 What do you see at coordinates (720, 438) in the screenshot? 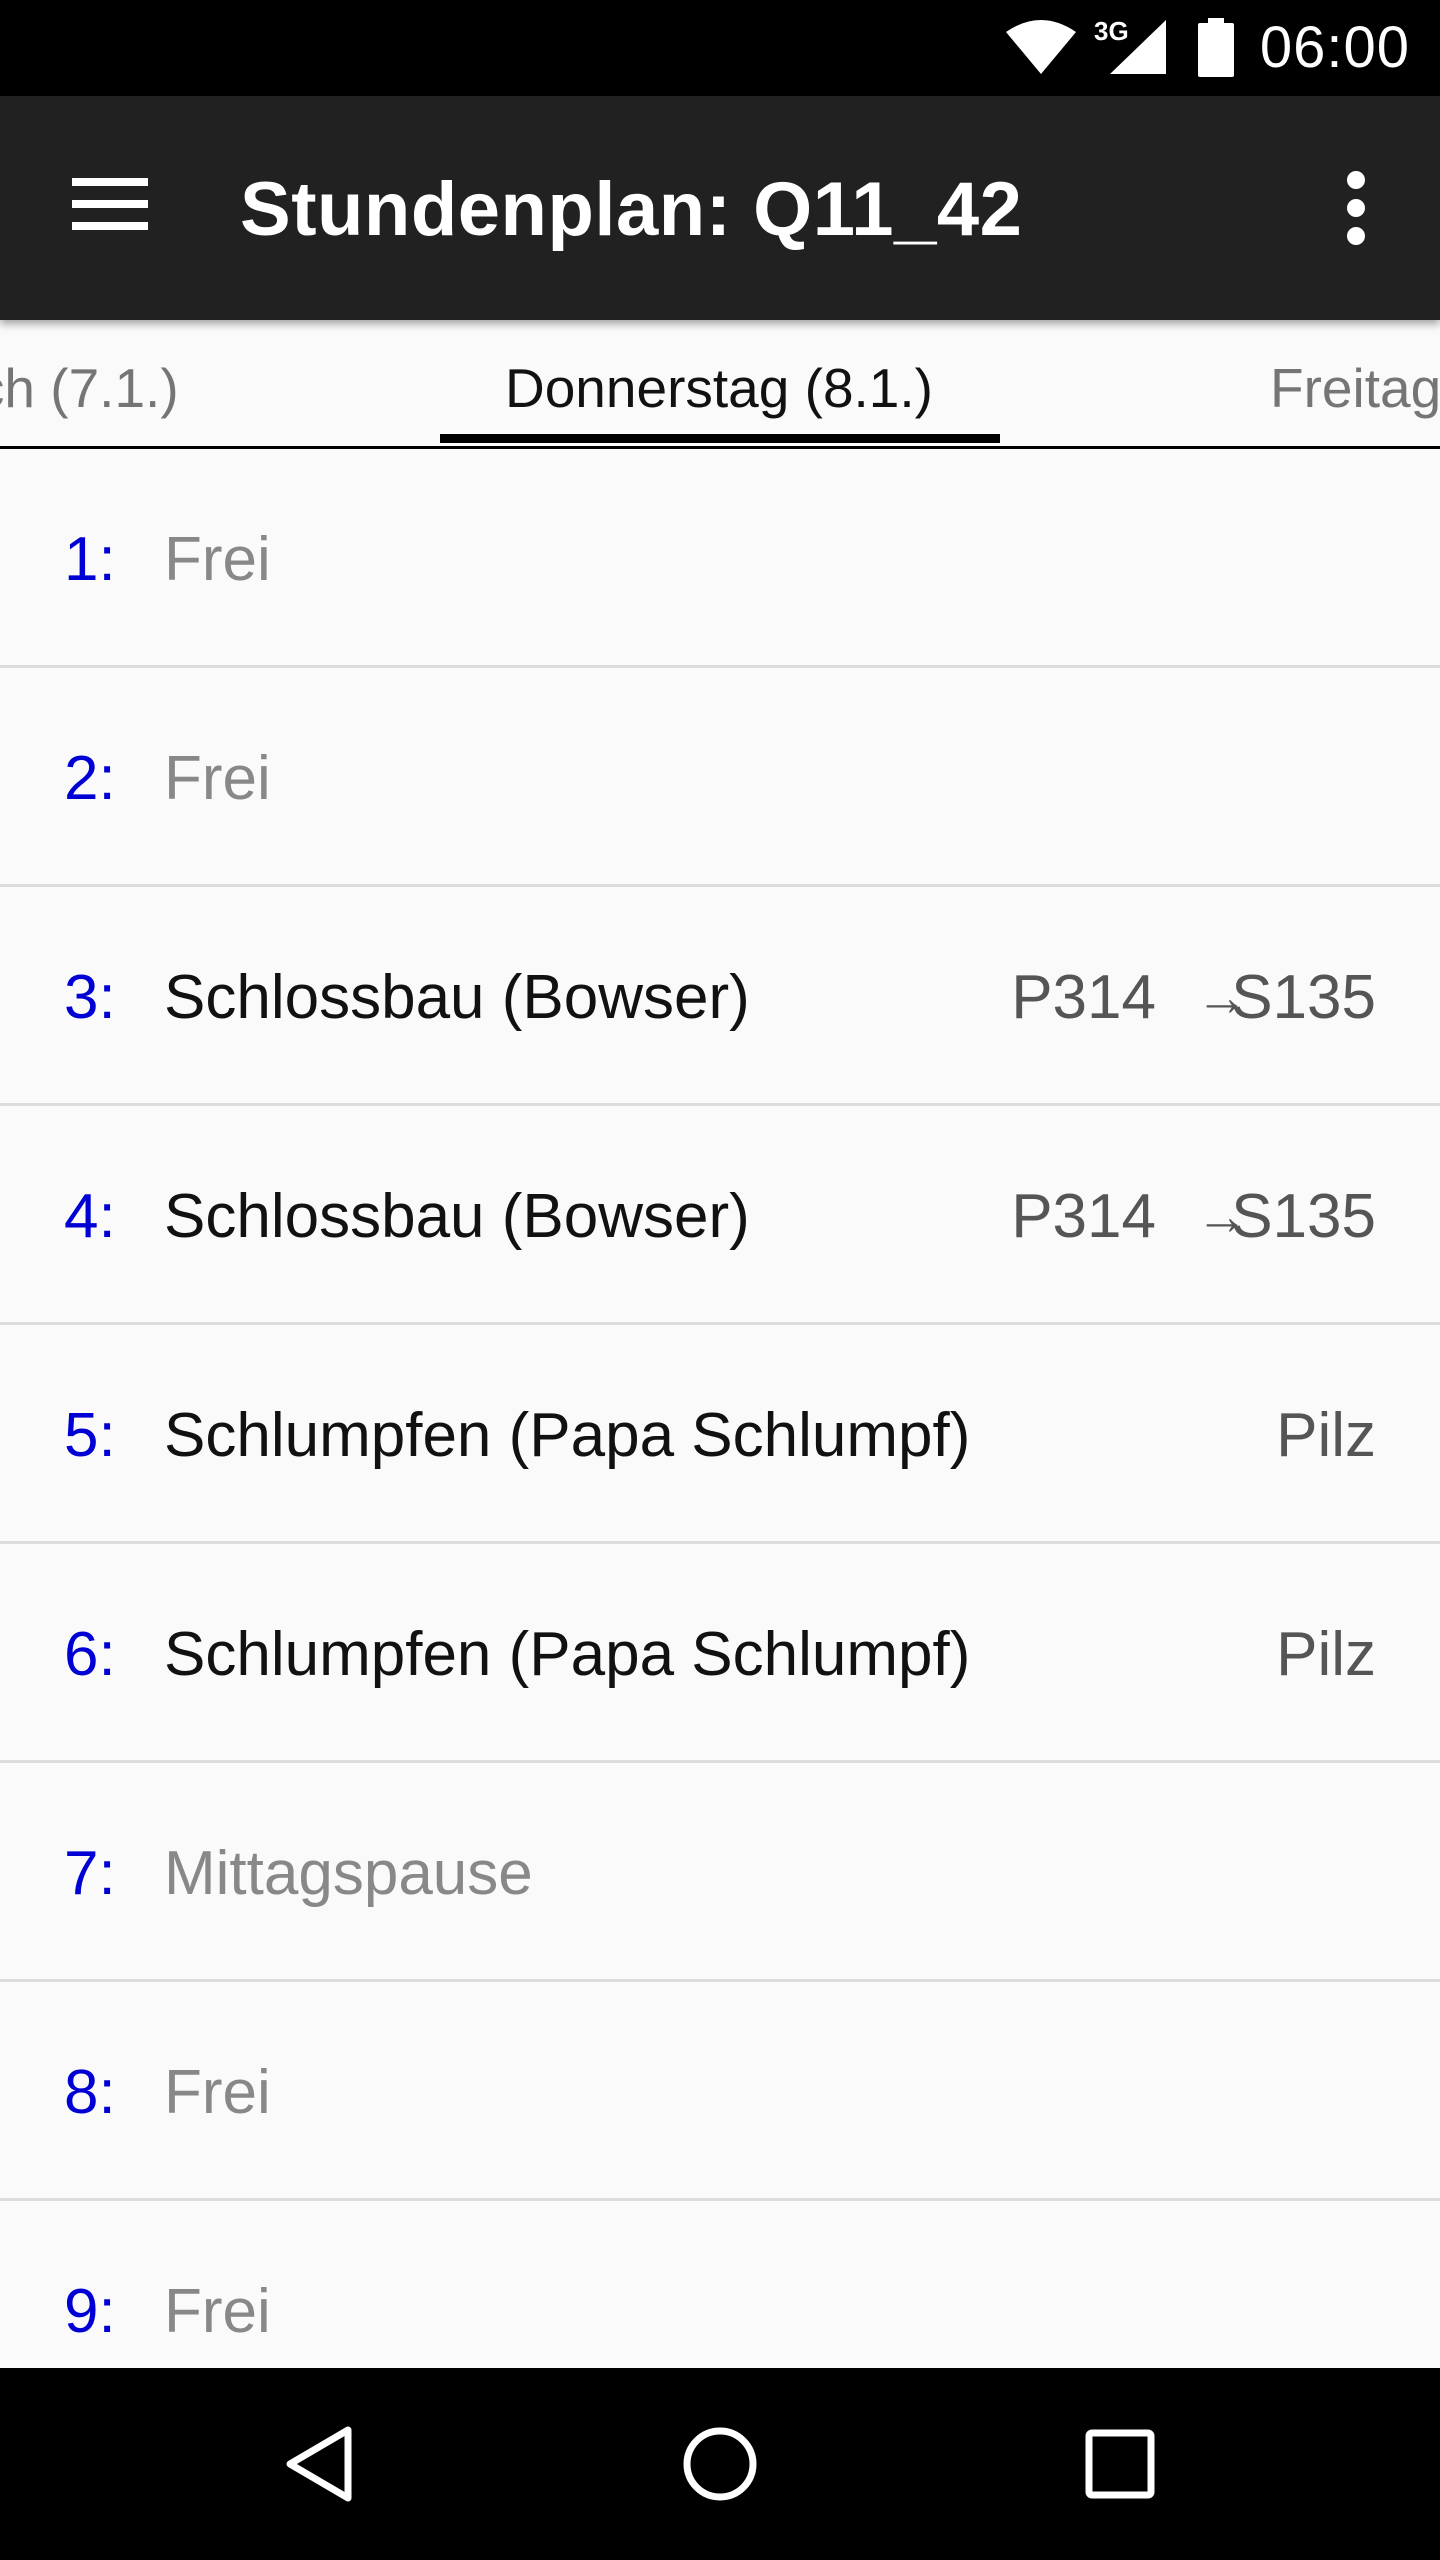
I see `active-tab-indicator` at bounding box center [720, 438].